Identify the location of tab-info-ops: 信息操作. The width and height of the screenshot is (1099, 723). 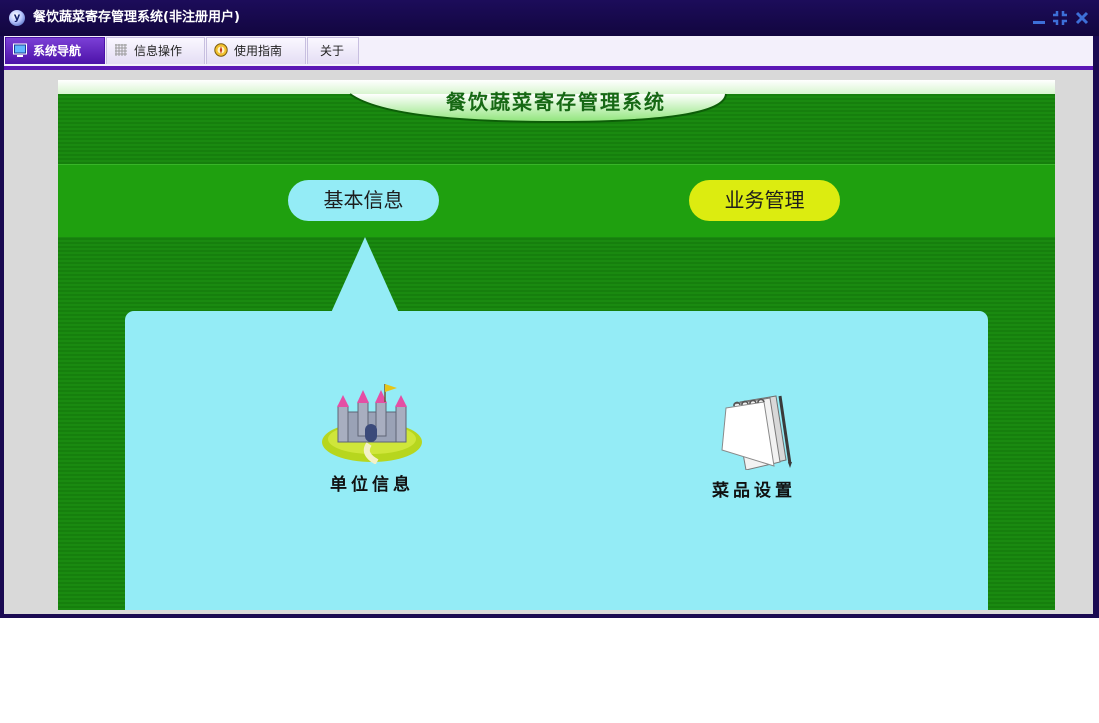
(155, 50).